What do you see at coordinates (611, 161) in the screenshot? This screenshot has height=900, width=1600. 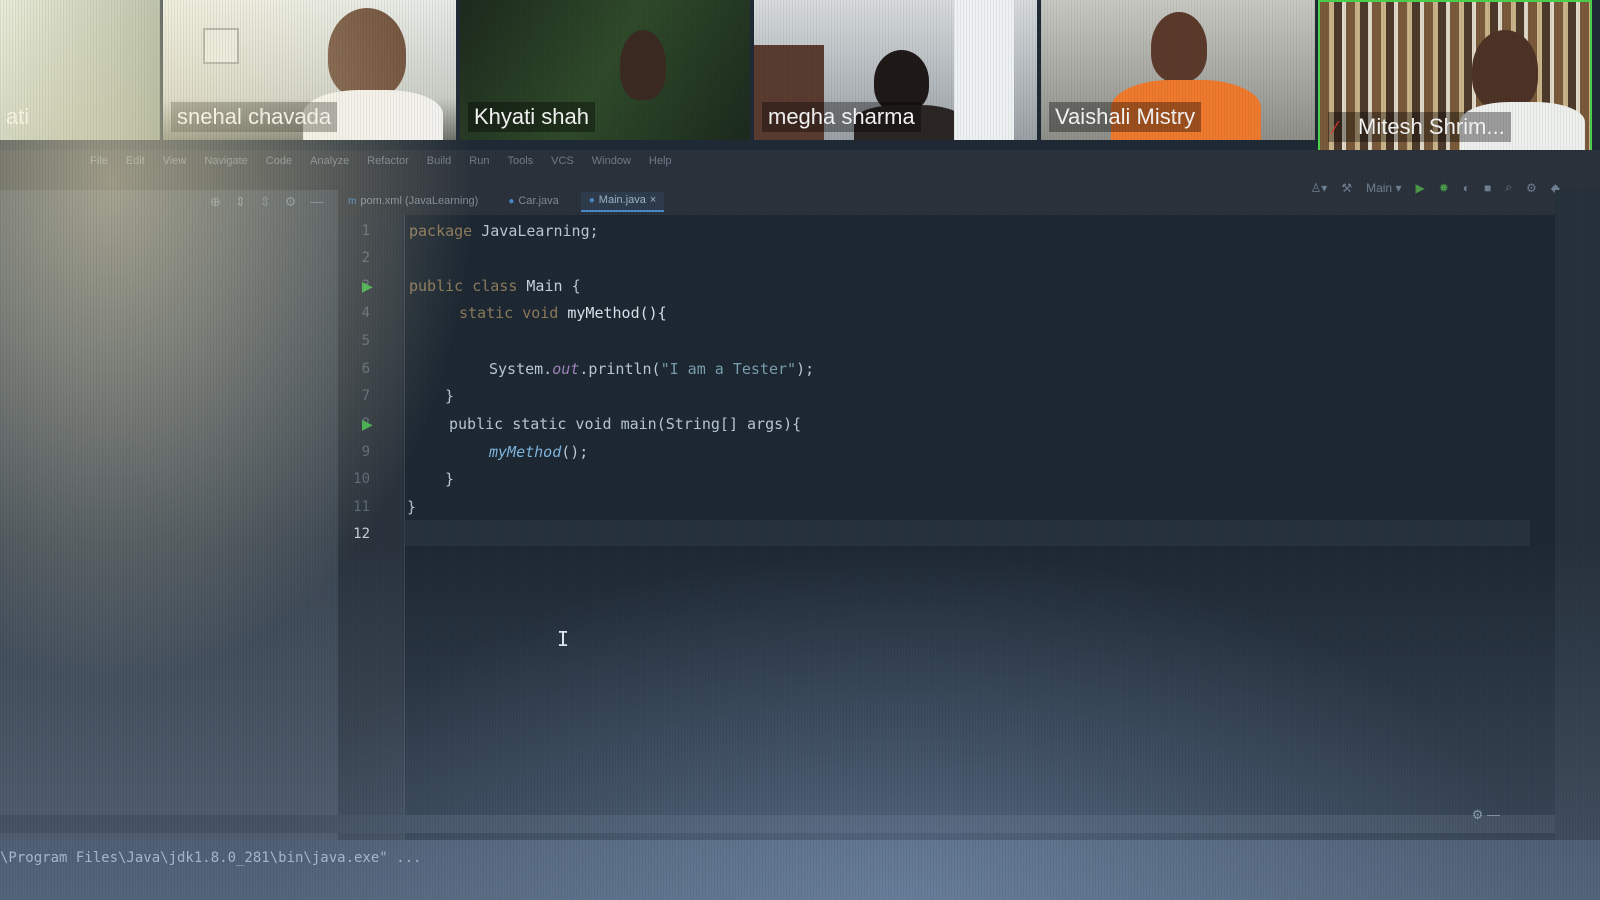 I see `menu-item: Window` at bounding box center [611, 161].